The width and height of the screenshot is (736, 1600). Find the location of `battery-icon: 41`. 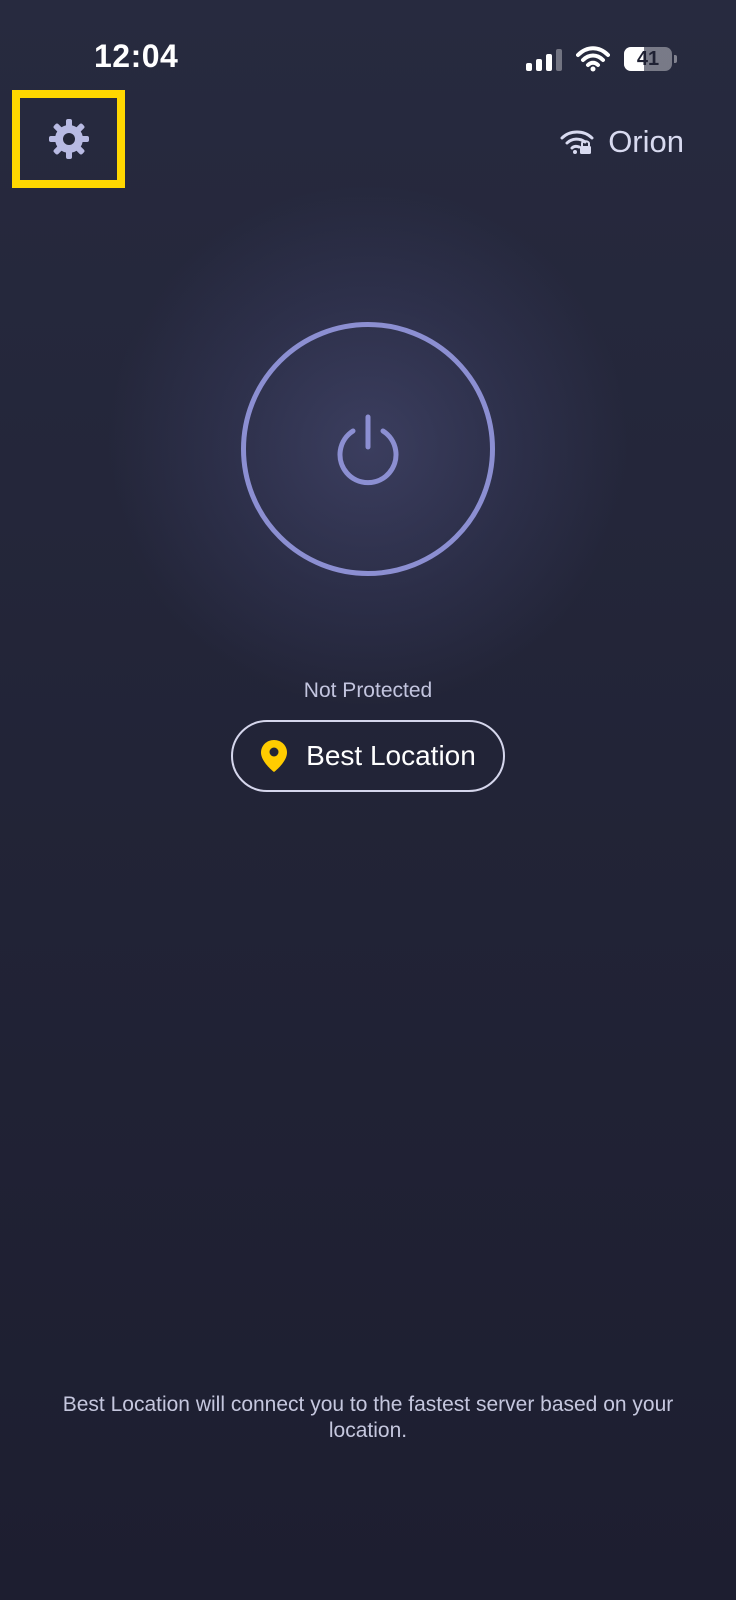

battery-icon: 41 is located at coordinates (650, 59).